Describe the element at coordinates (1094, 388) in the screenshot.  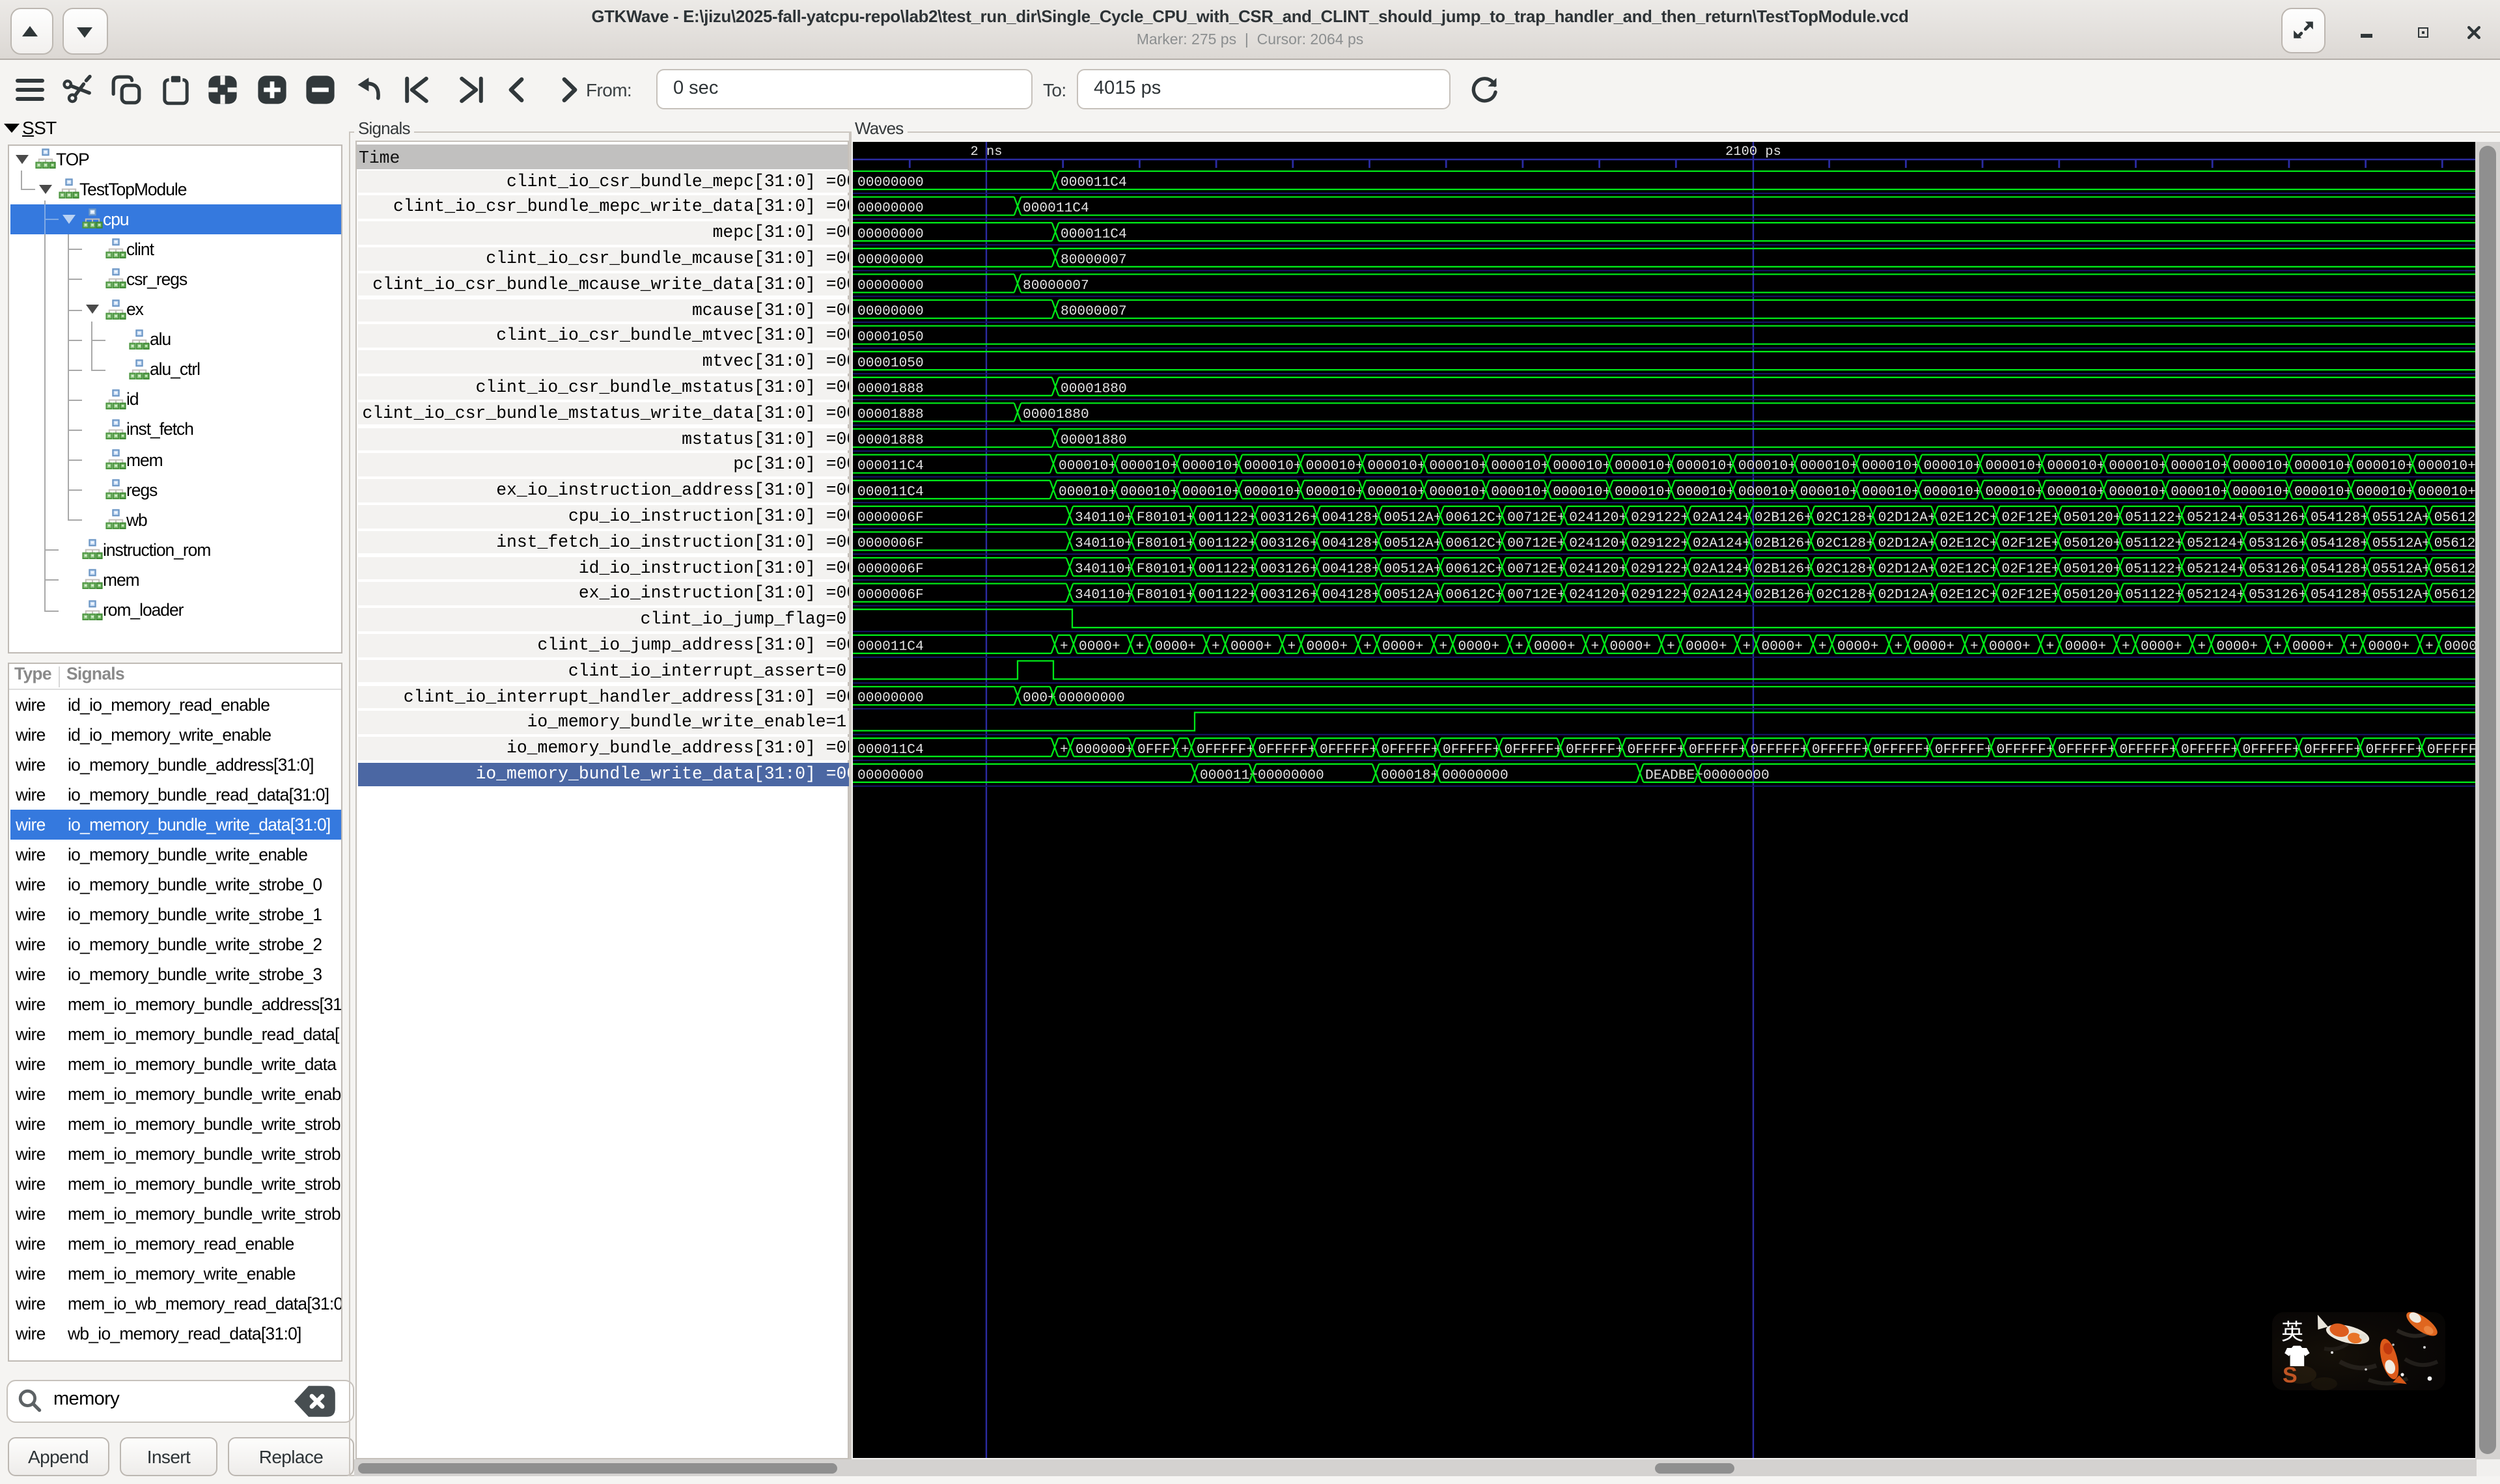
I see `svg-text: 00001880` at that location.